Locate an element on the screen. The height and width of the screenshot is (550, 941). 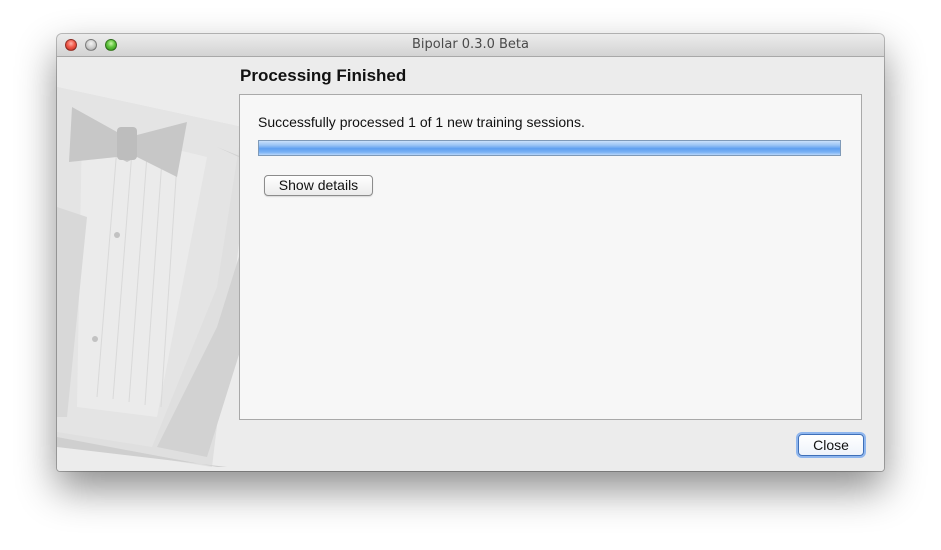
window-title: Bipolar 0.3.0 Beta is located at coordinates (470, 44).